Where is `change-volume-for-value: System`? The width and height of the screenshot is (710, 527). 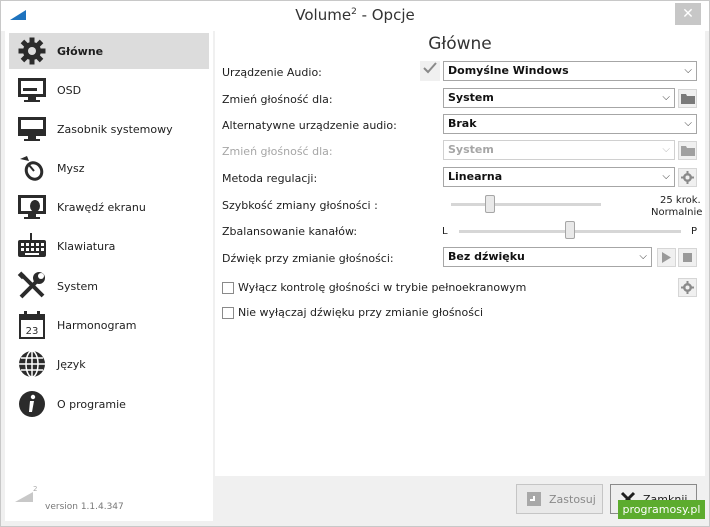 change-volume-for-value: System is located at coordinates (471, 97).